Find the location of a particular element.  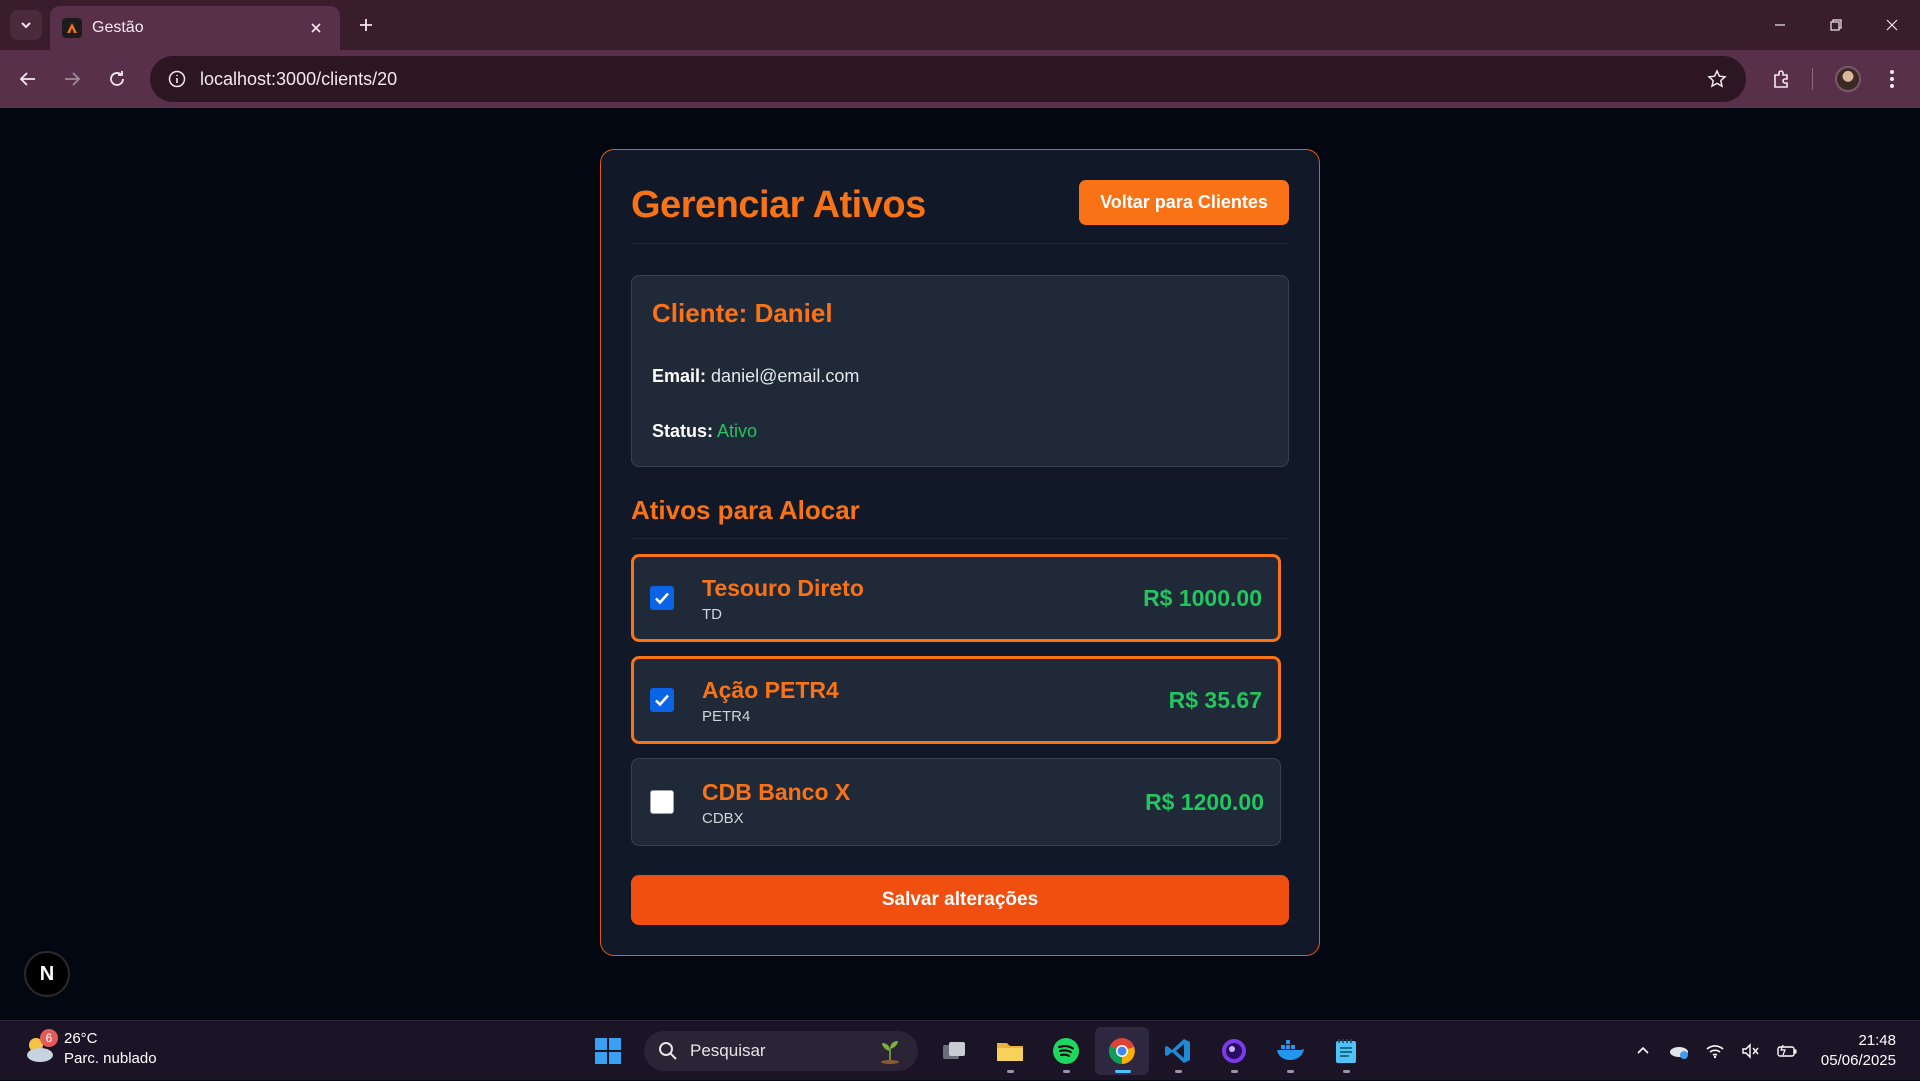

close-icon is located at coordinates (1892, 25).